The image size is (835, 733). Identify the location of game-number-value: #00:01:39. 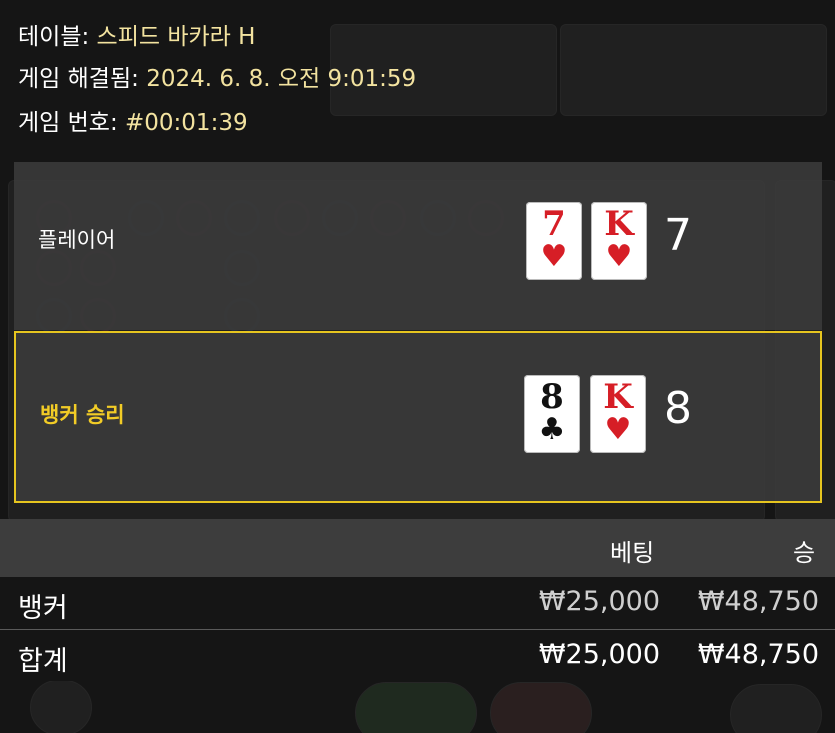
(186, 123).